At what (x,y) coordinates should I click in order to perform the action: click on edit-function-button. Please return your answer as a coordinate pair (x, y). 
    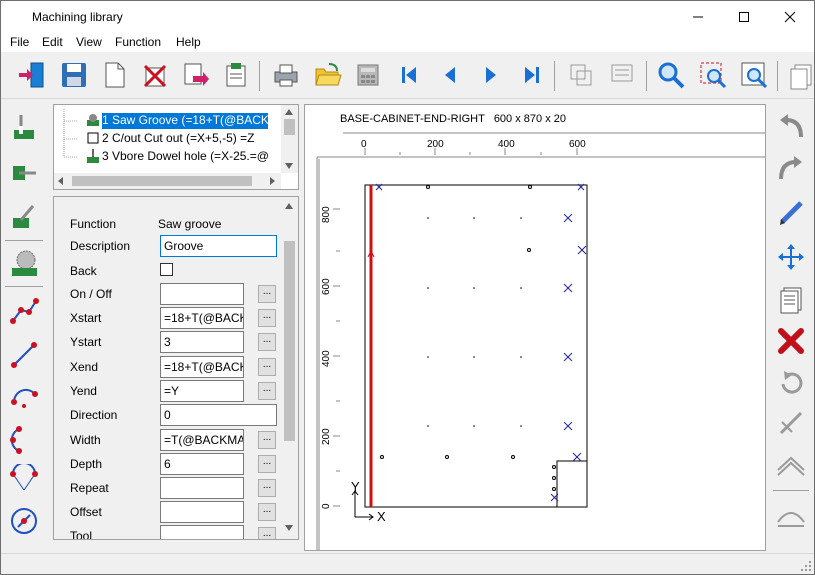
    Looking at the image, I should click on (236, 75).